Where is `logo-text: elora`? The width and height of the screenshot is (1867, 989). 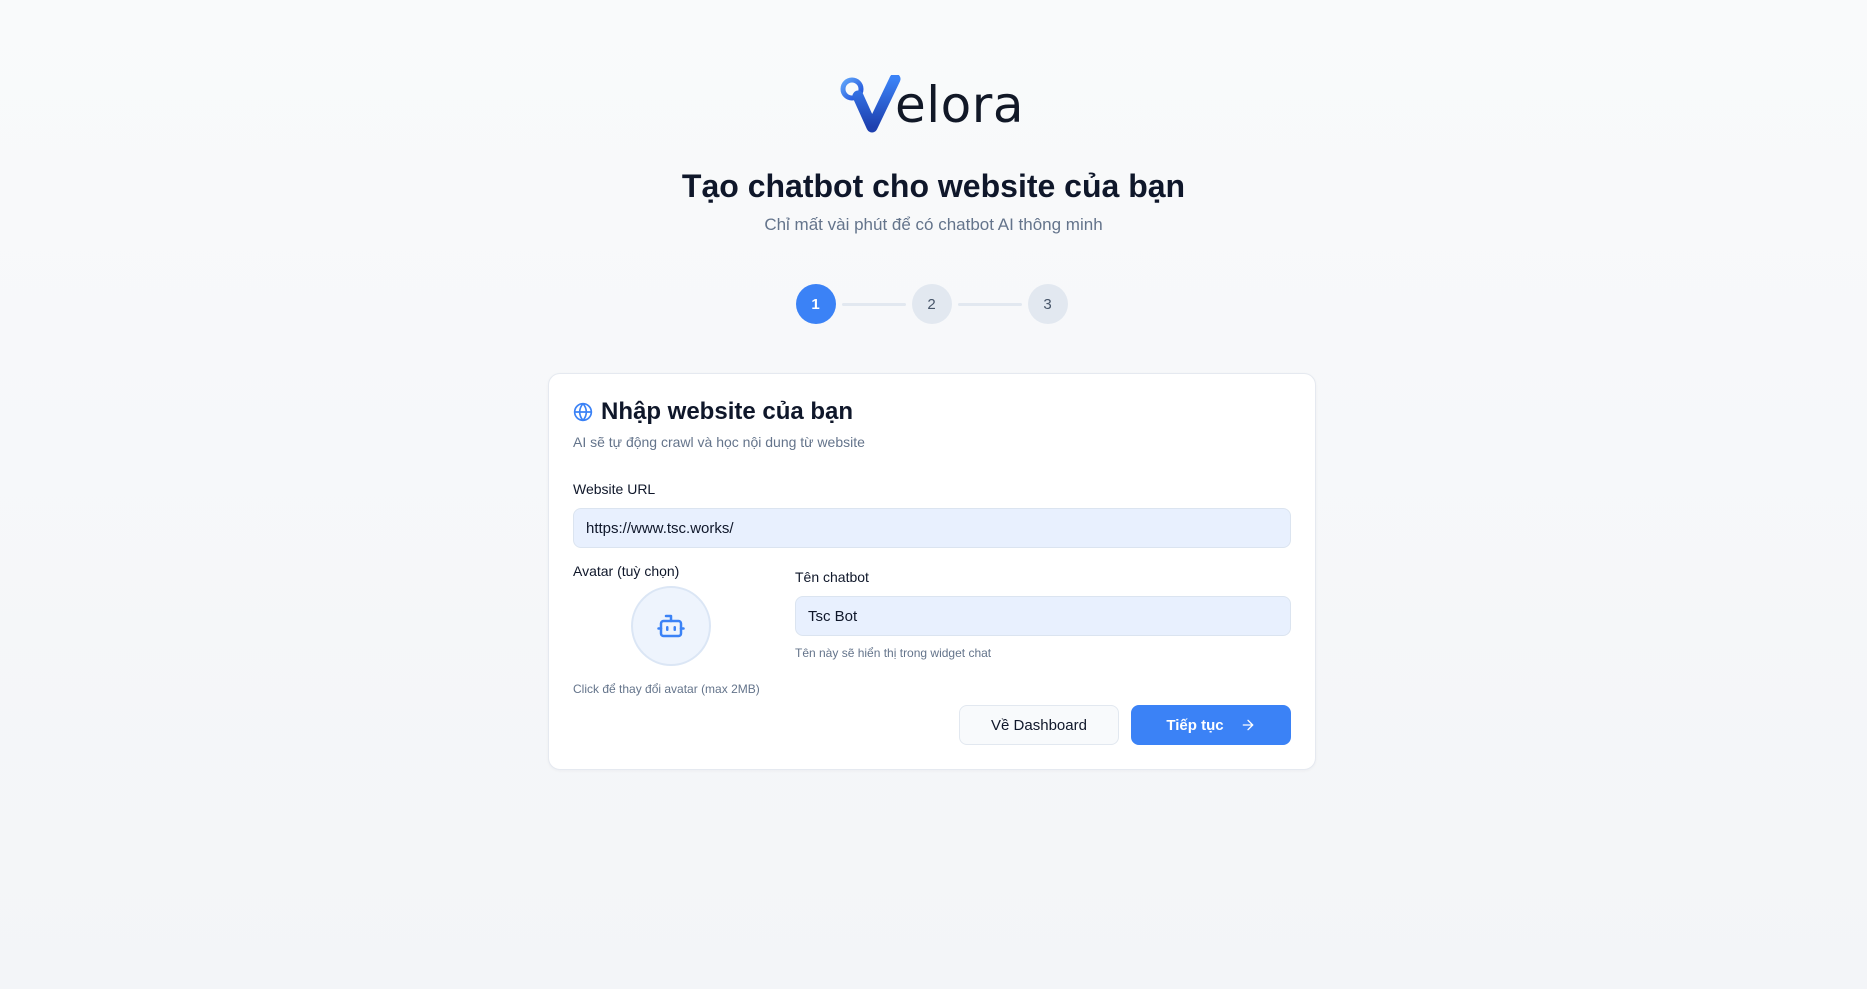
logo-text: elora is located at coordinates (959, 105).